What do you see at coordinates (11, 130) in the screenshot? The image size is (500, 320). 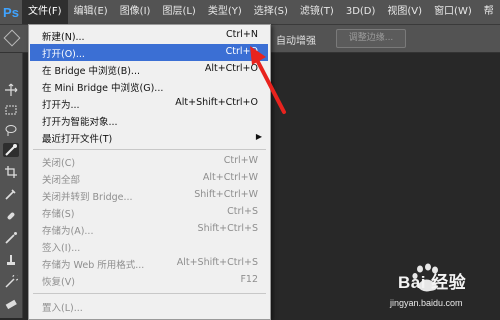 I see `lasso-tool-icon` at bounding box center [11, 130].